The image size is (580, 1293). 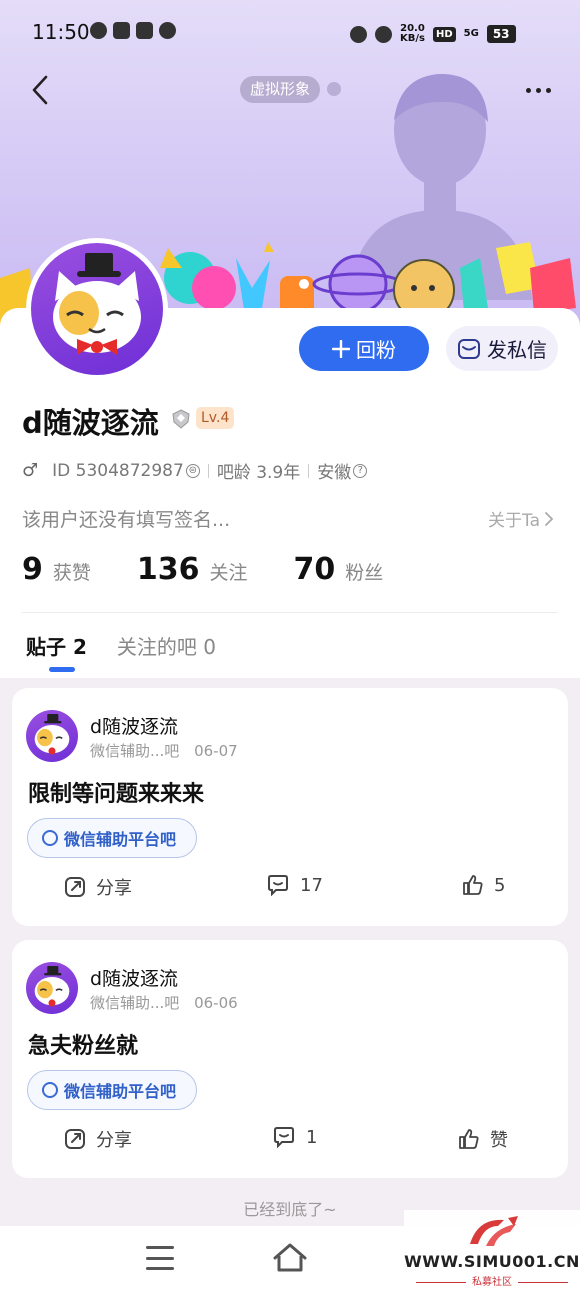 I want to click on virtual-avatar-chip: 虚拟形象, so click(x=280, y=89).